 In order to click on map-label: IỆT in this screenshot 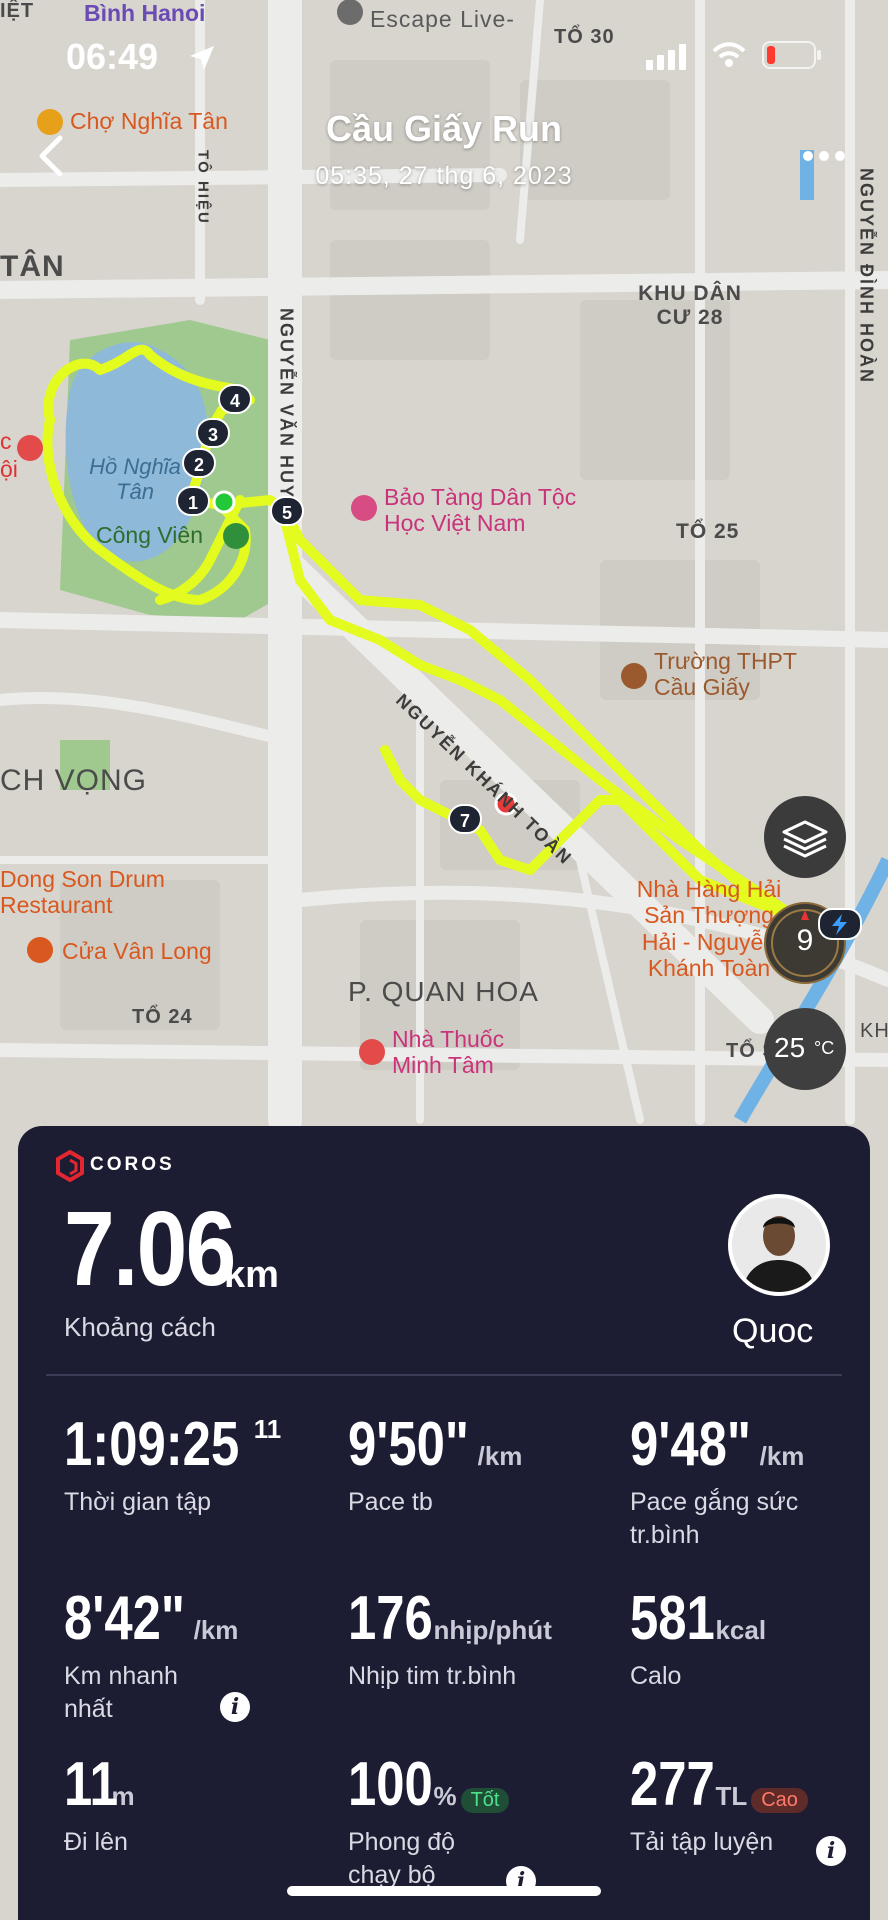, I will do `click(17, 11)`.